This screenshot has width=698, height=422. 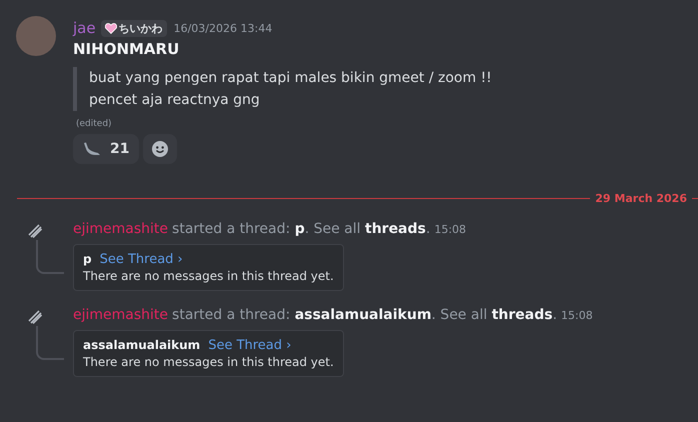 What do you see at coordinates (641, 198) in the screenshot?
I see `date-divider: 29 March 2026` at bounding box center [641, 198].